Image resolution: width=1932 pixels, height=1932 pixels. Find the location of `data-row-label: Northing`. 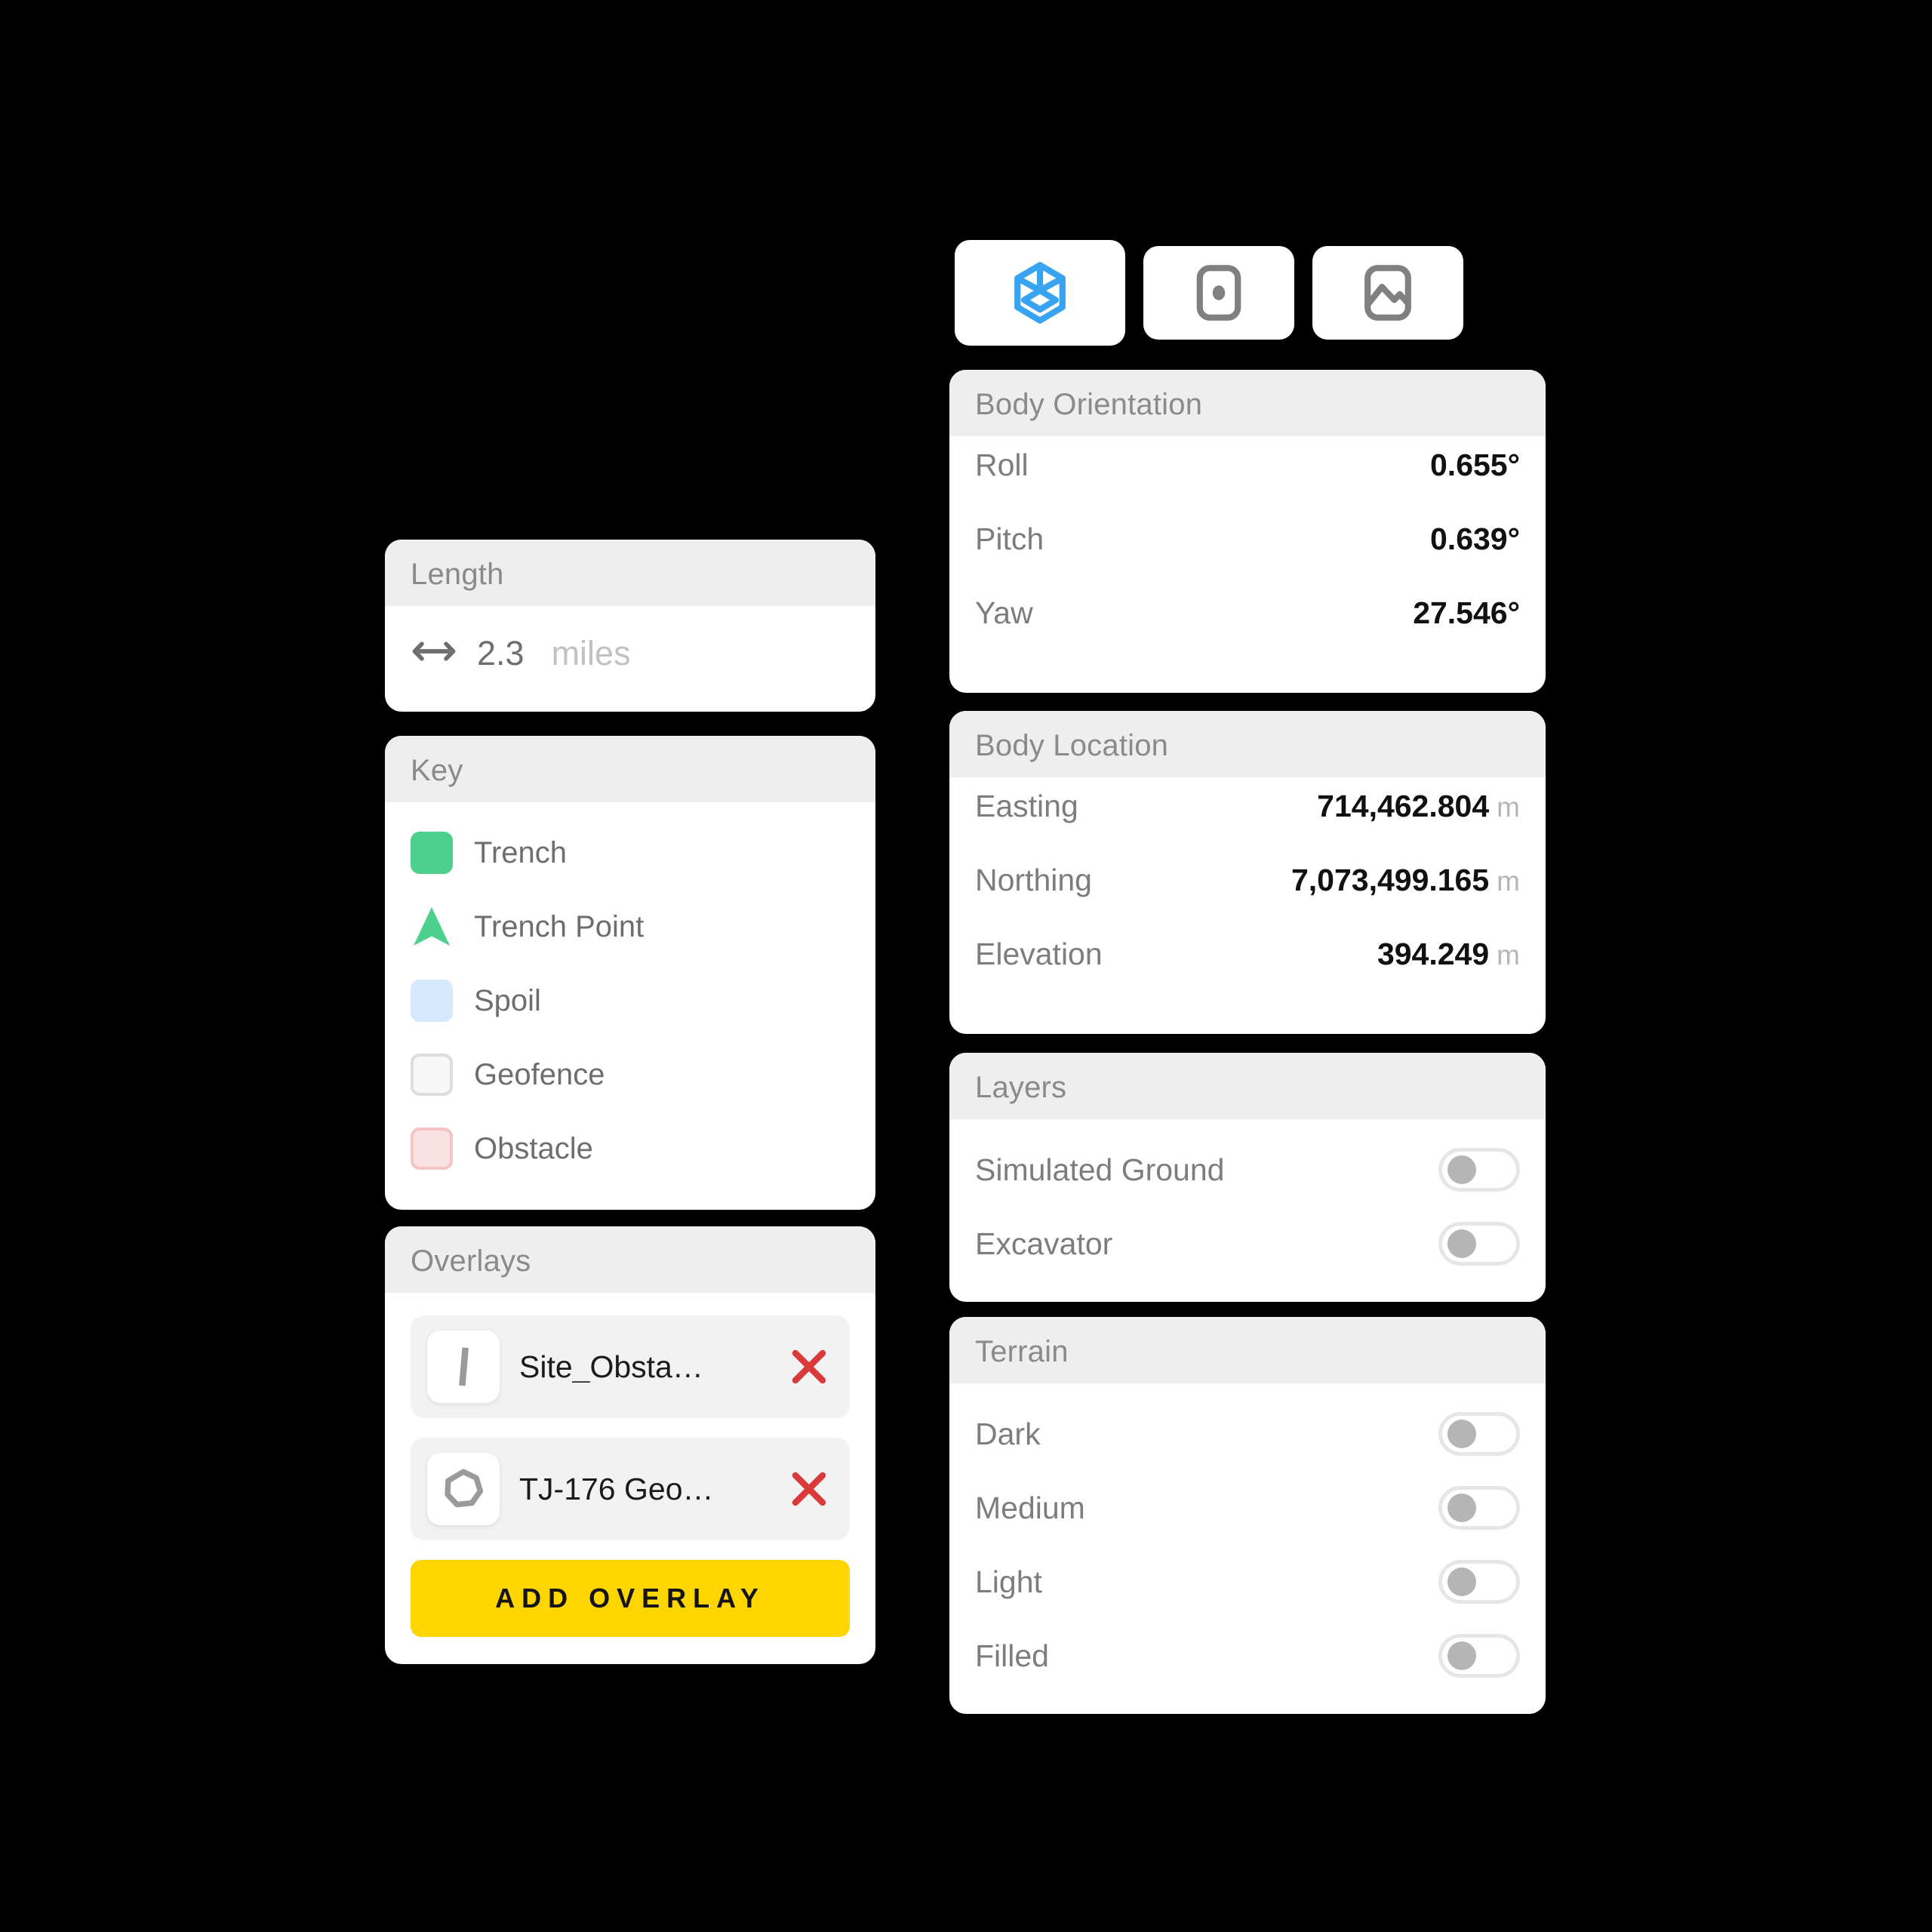

data-row-label: Northing is located at coordinates (1033, 880).